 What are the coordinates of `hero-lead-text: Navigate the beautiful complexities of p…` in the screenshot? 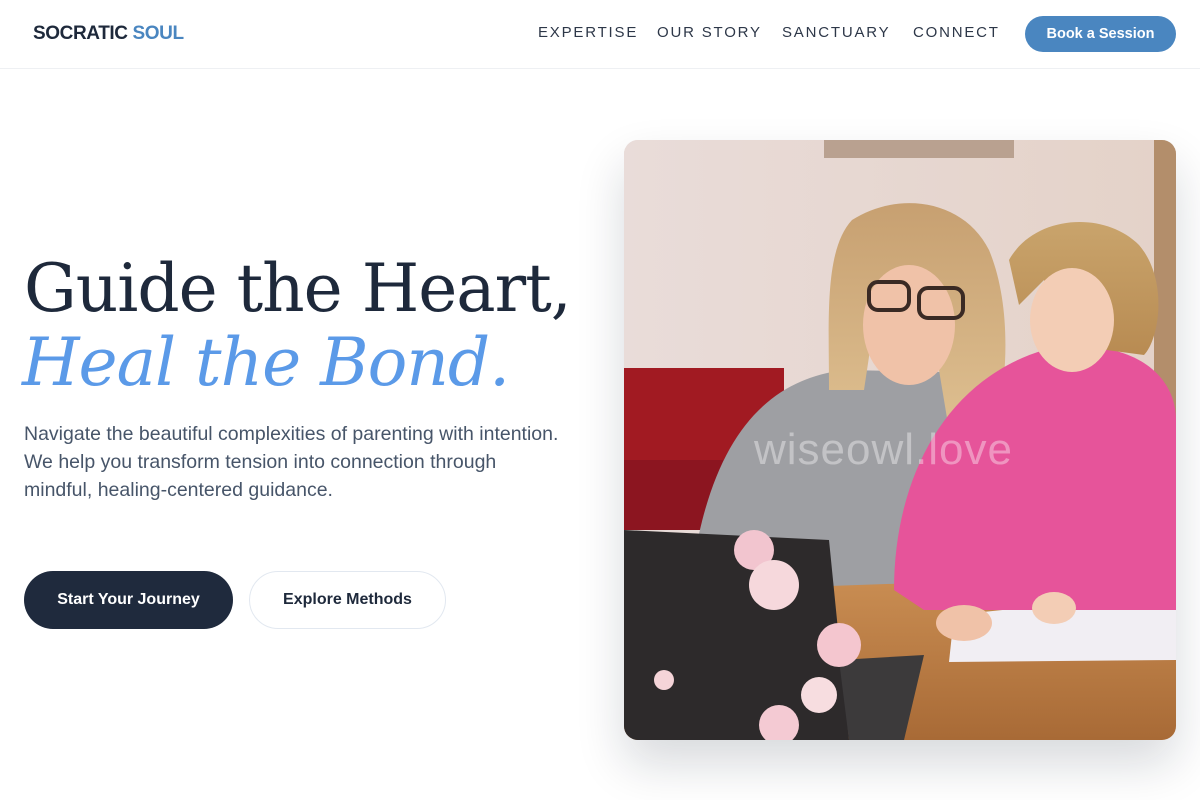 It's located at (291, 462).